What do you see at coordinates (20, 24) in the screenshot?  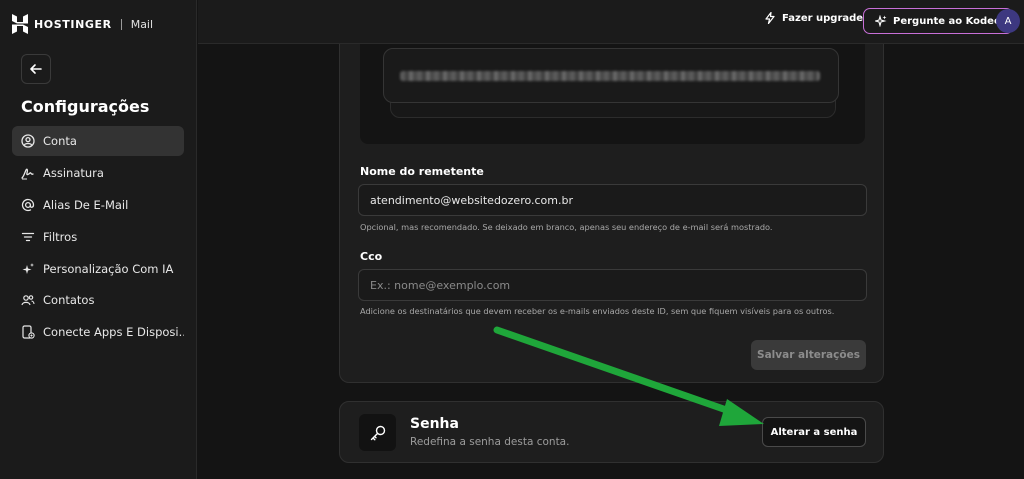 I see `hostinger-logo-icon` at bounding box center [20, 24].